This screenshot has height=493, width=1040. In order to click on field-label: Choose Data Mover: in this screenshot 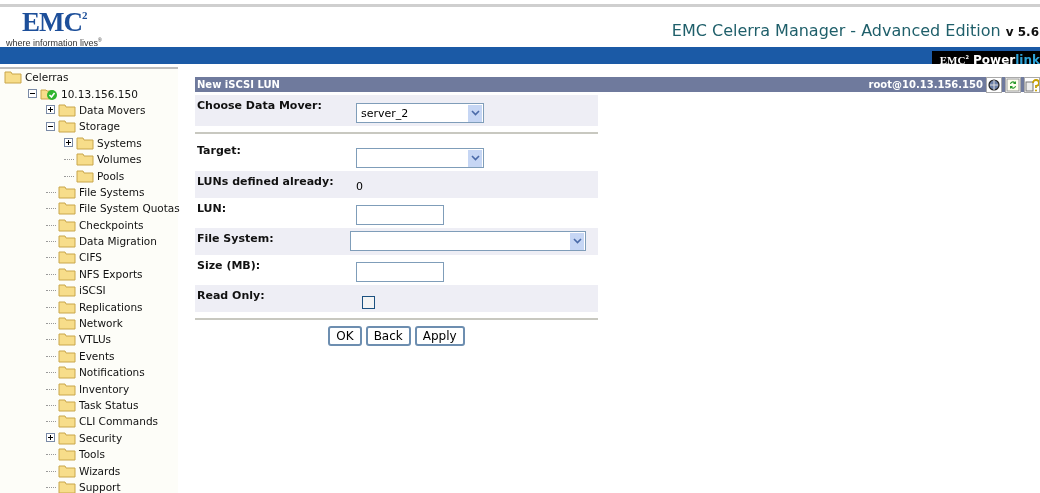, I will do `click(259, 106)`.